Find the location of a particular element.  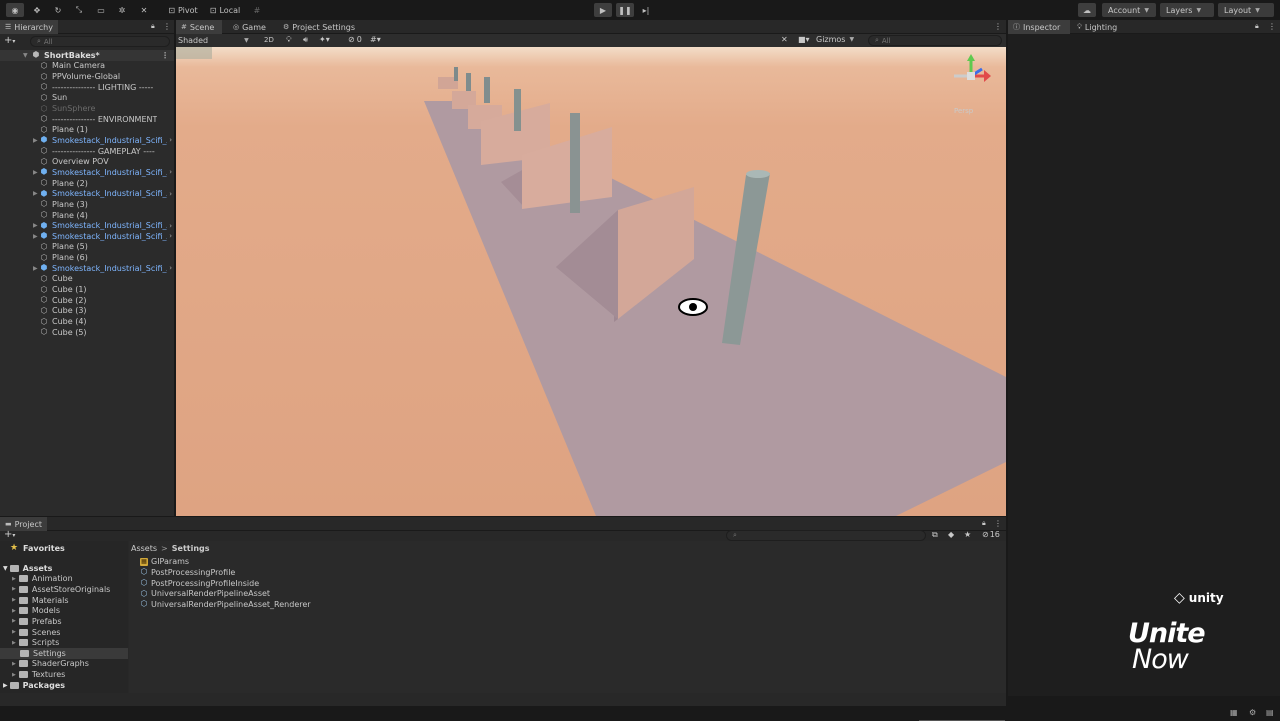

tools-icon: ✕ is located at coordinates (784, 39).